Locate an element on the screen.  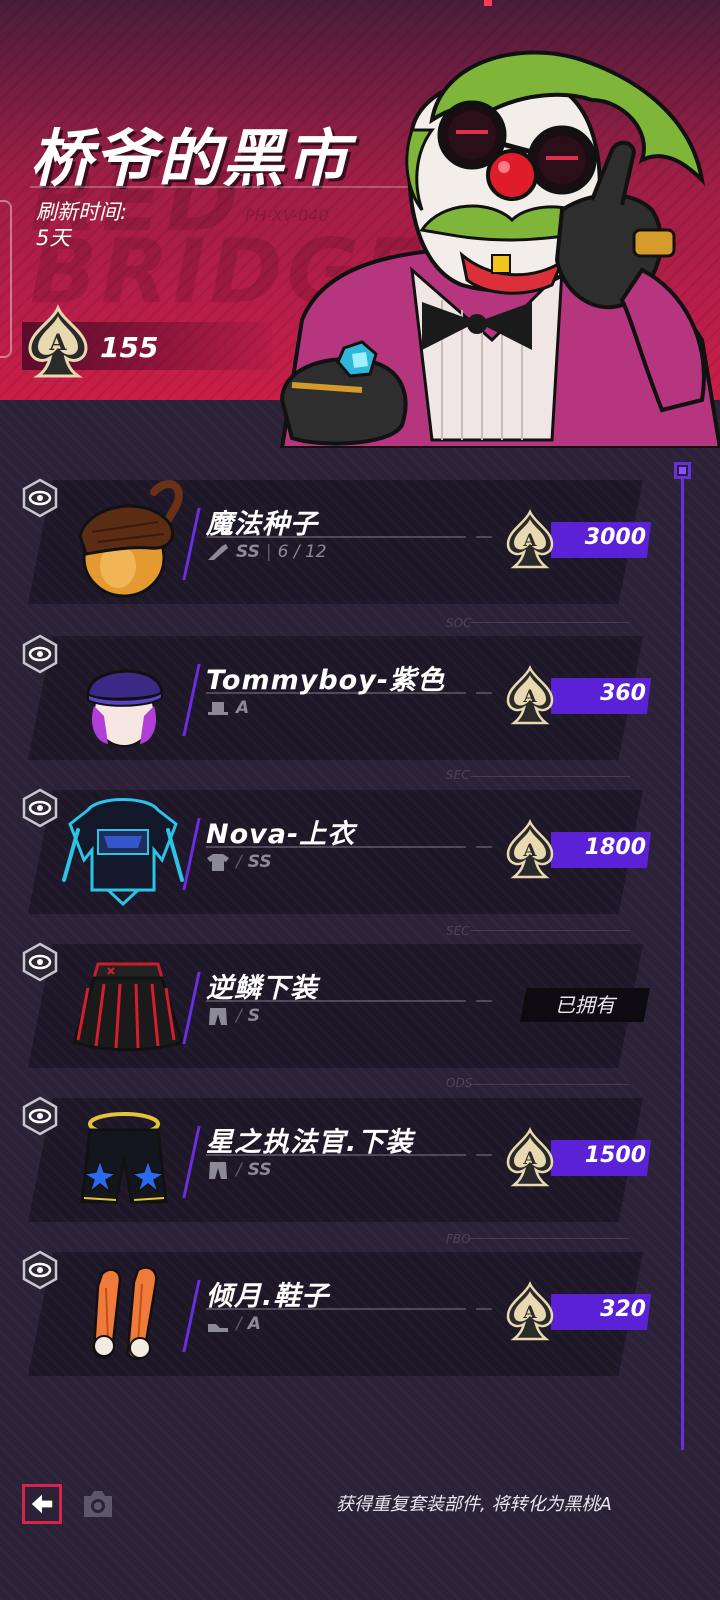
item-meta: / A is located at coordinates (233, 1324).